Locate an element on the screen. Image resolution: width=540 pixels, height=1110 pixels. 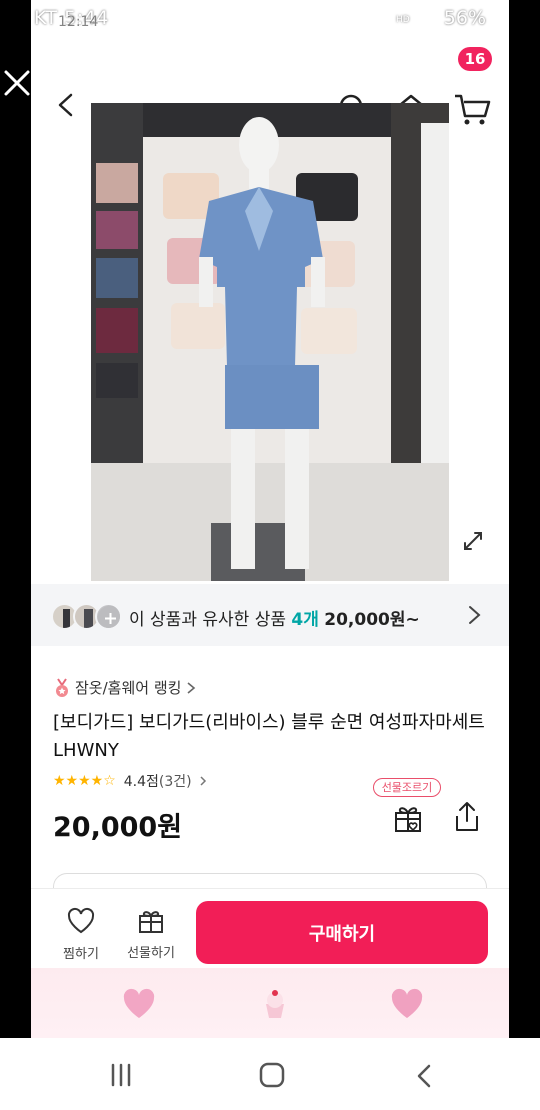
cart-count-badge: 16 is located at coordinates (475, 59).